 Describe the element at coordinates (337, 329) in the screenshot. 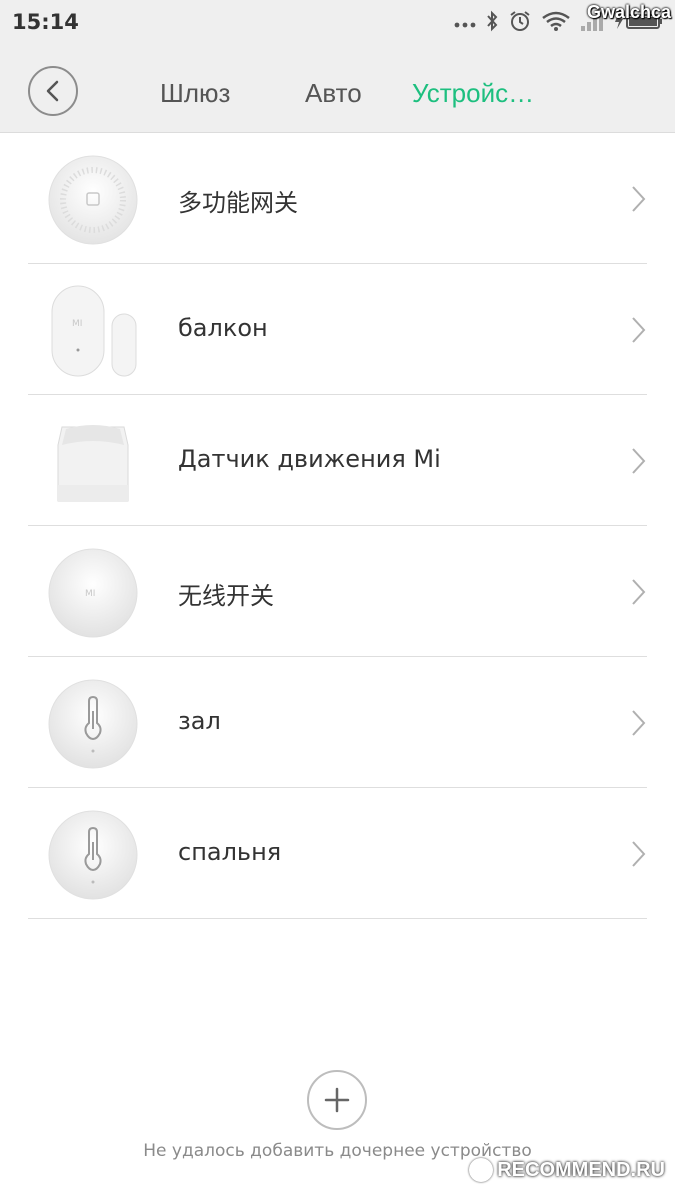

I see `device-row-balcony: MI балкон` at that location.